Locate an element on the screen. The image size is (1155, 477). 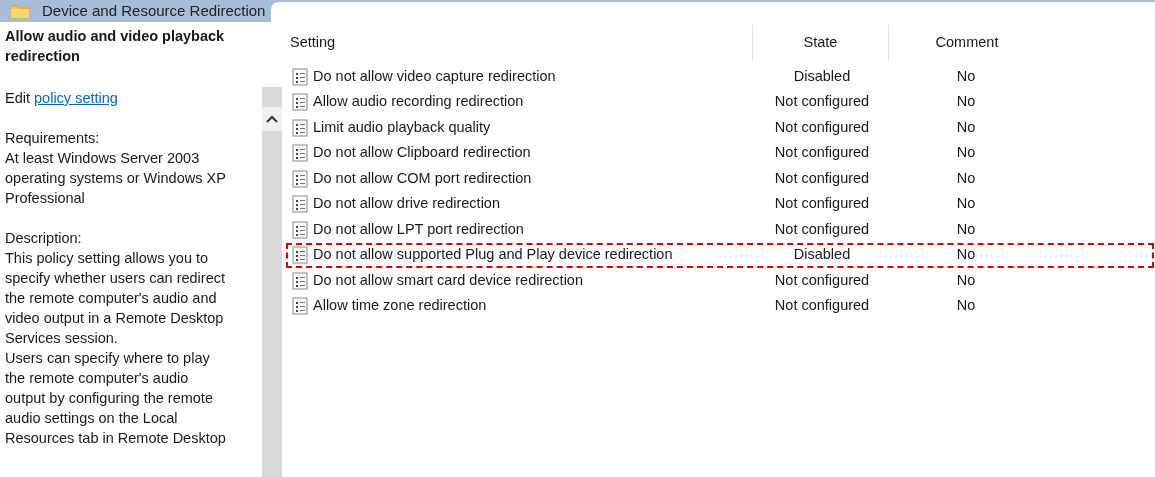
column-header: State is located at coordinates (820, 43).